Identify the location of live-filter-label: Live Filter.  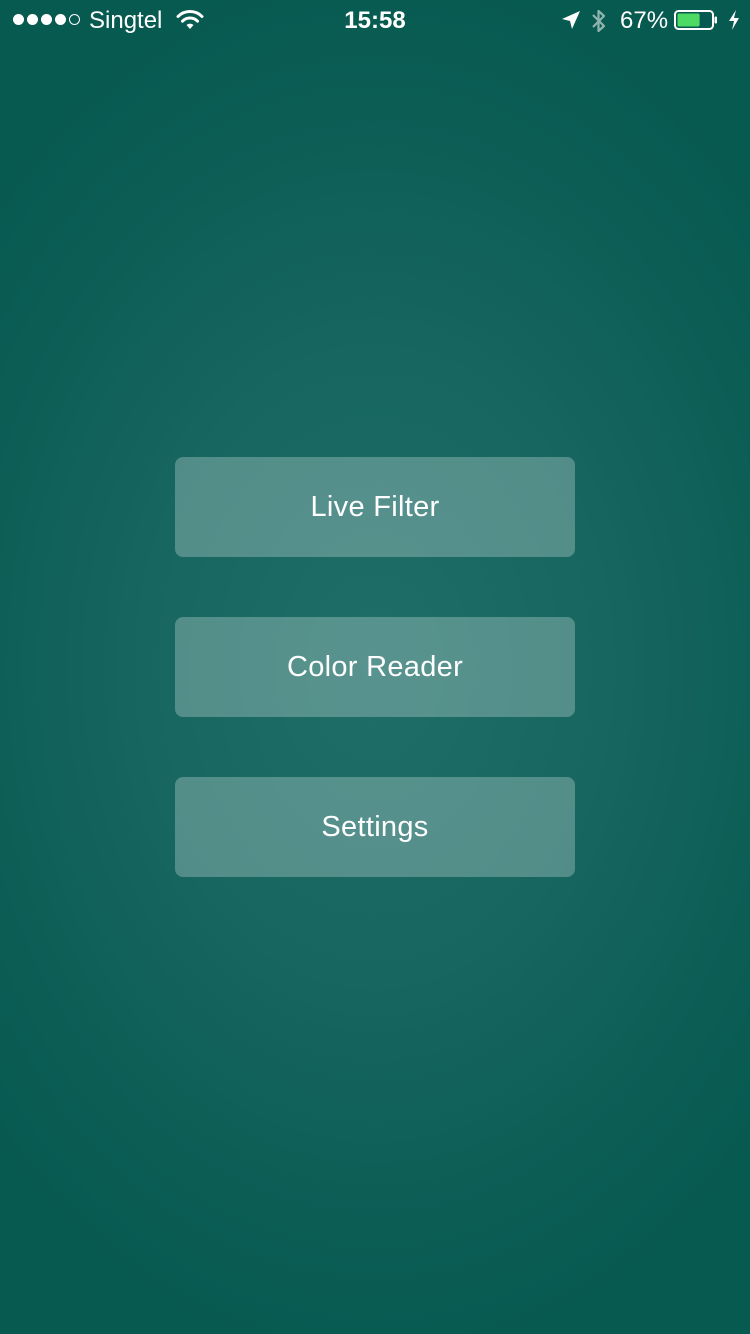
(375, 506).